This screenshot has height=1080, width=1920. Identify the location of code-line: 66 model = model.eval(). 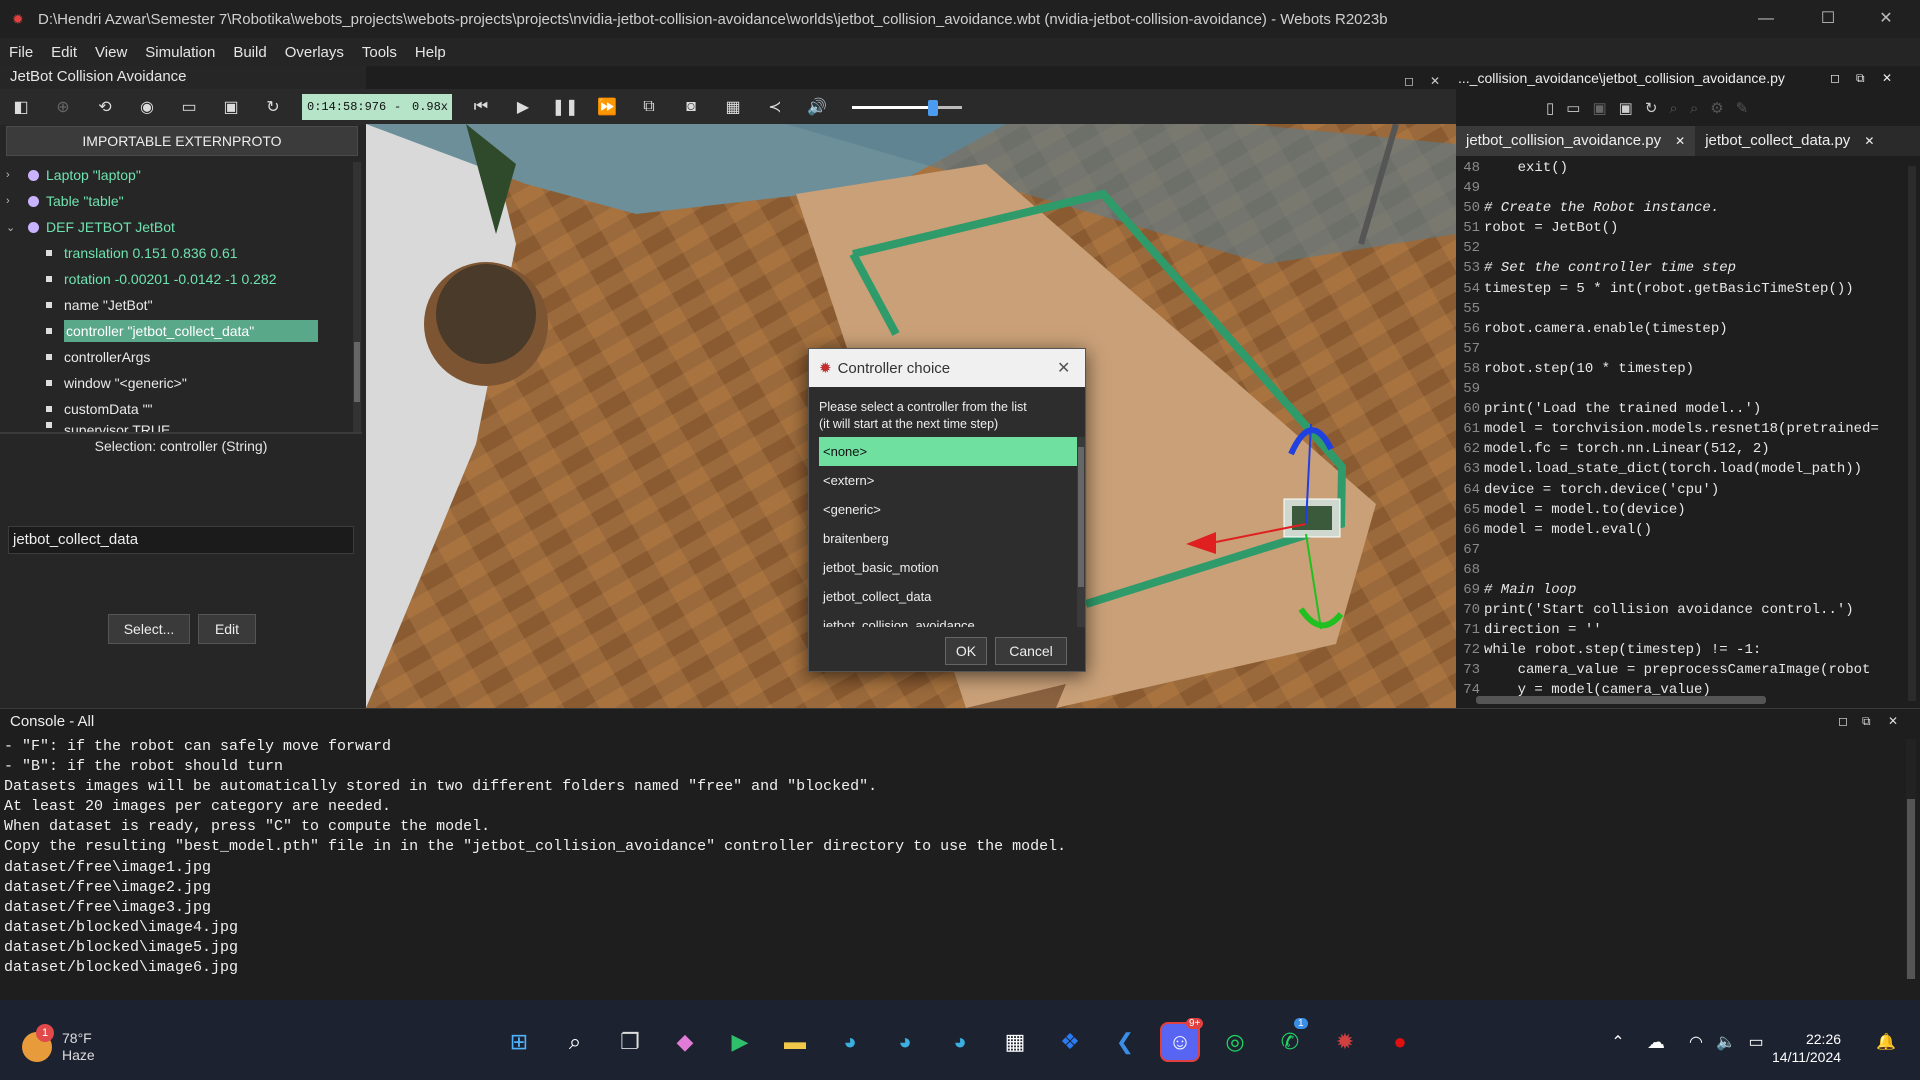
(1684, 530).